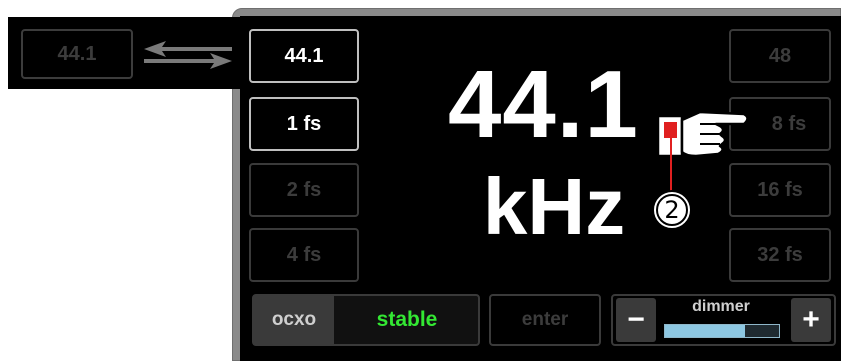 This screenshot has height=361, width=841. I want to click on dimmer-plus-button: +, so click(811, 320).